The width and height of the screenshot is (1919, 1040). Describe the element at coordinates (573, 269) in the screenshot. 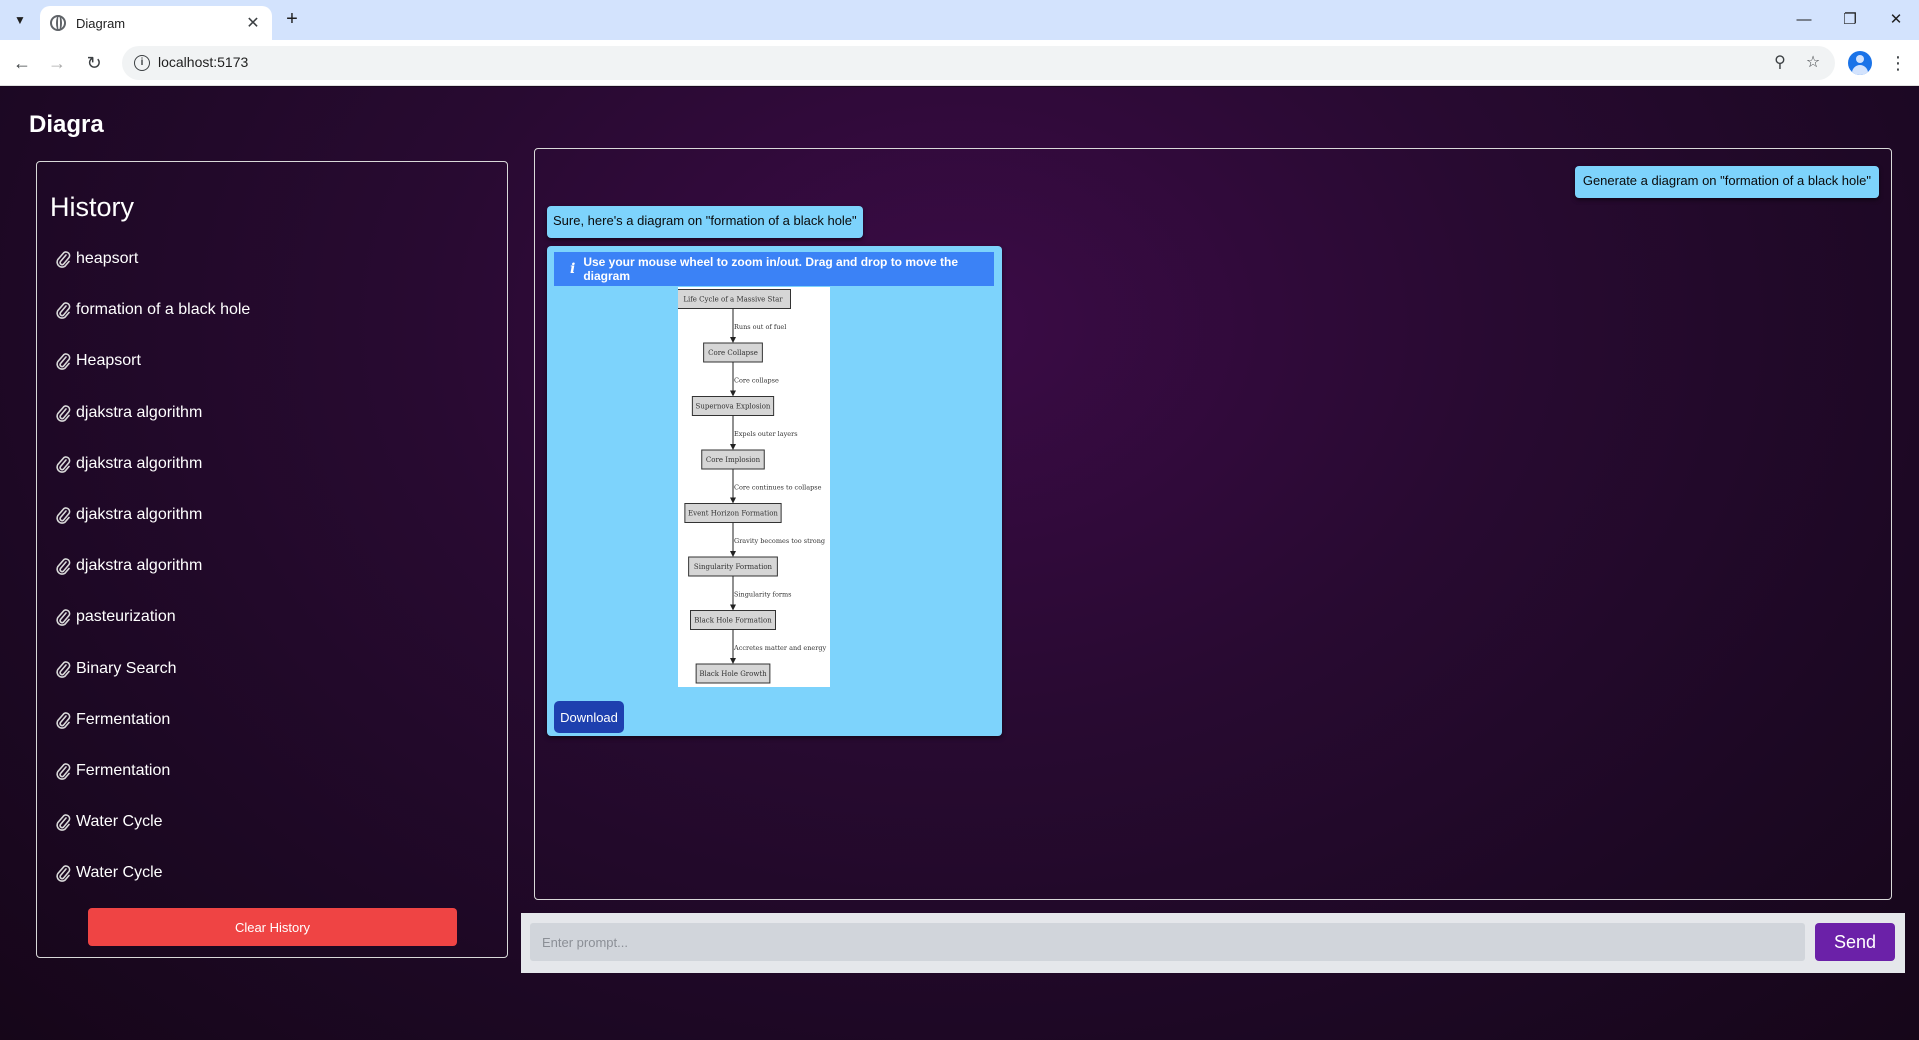

I see `info-icon: i` at that location.